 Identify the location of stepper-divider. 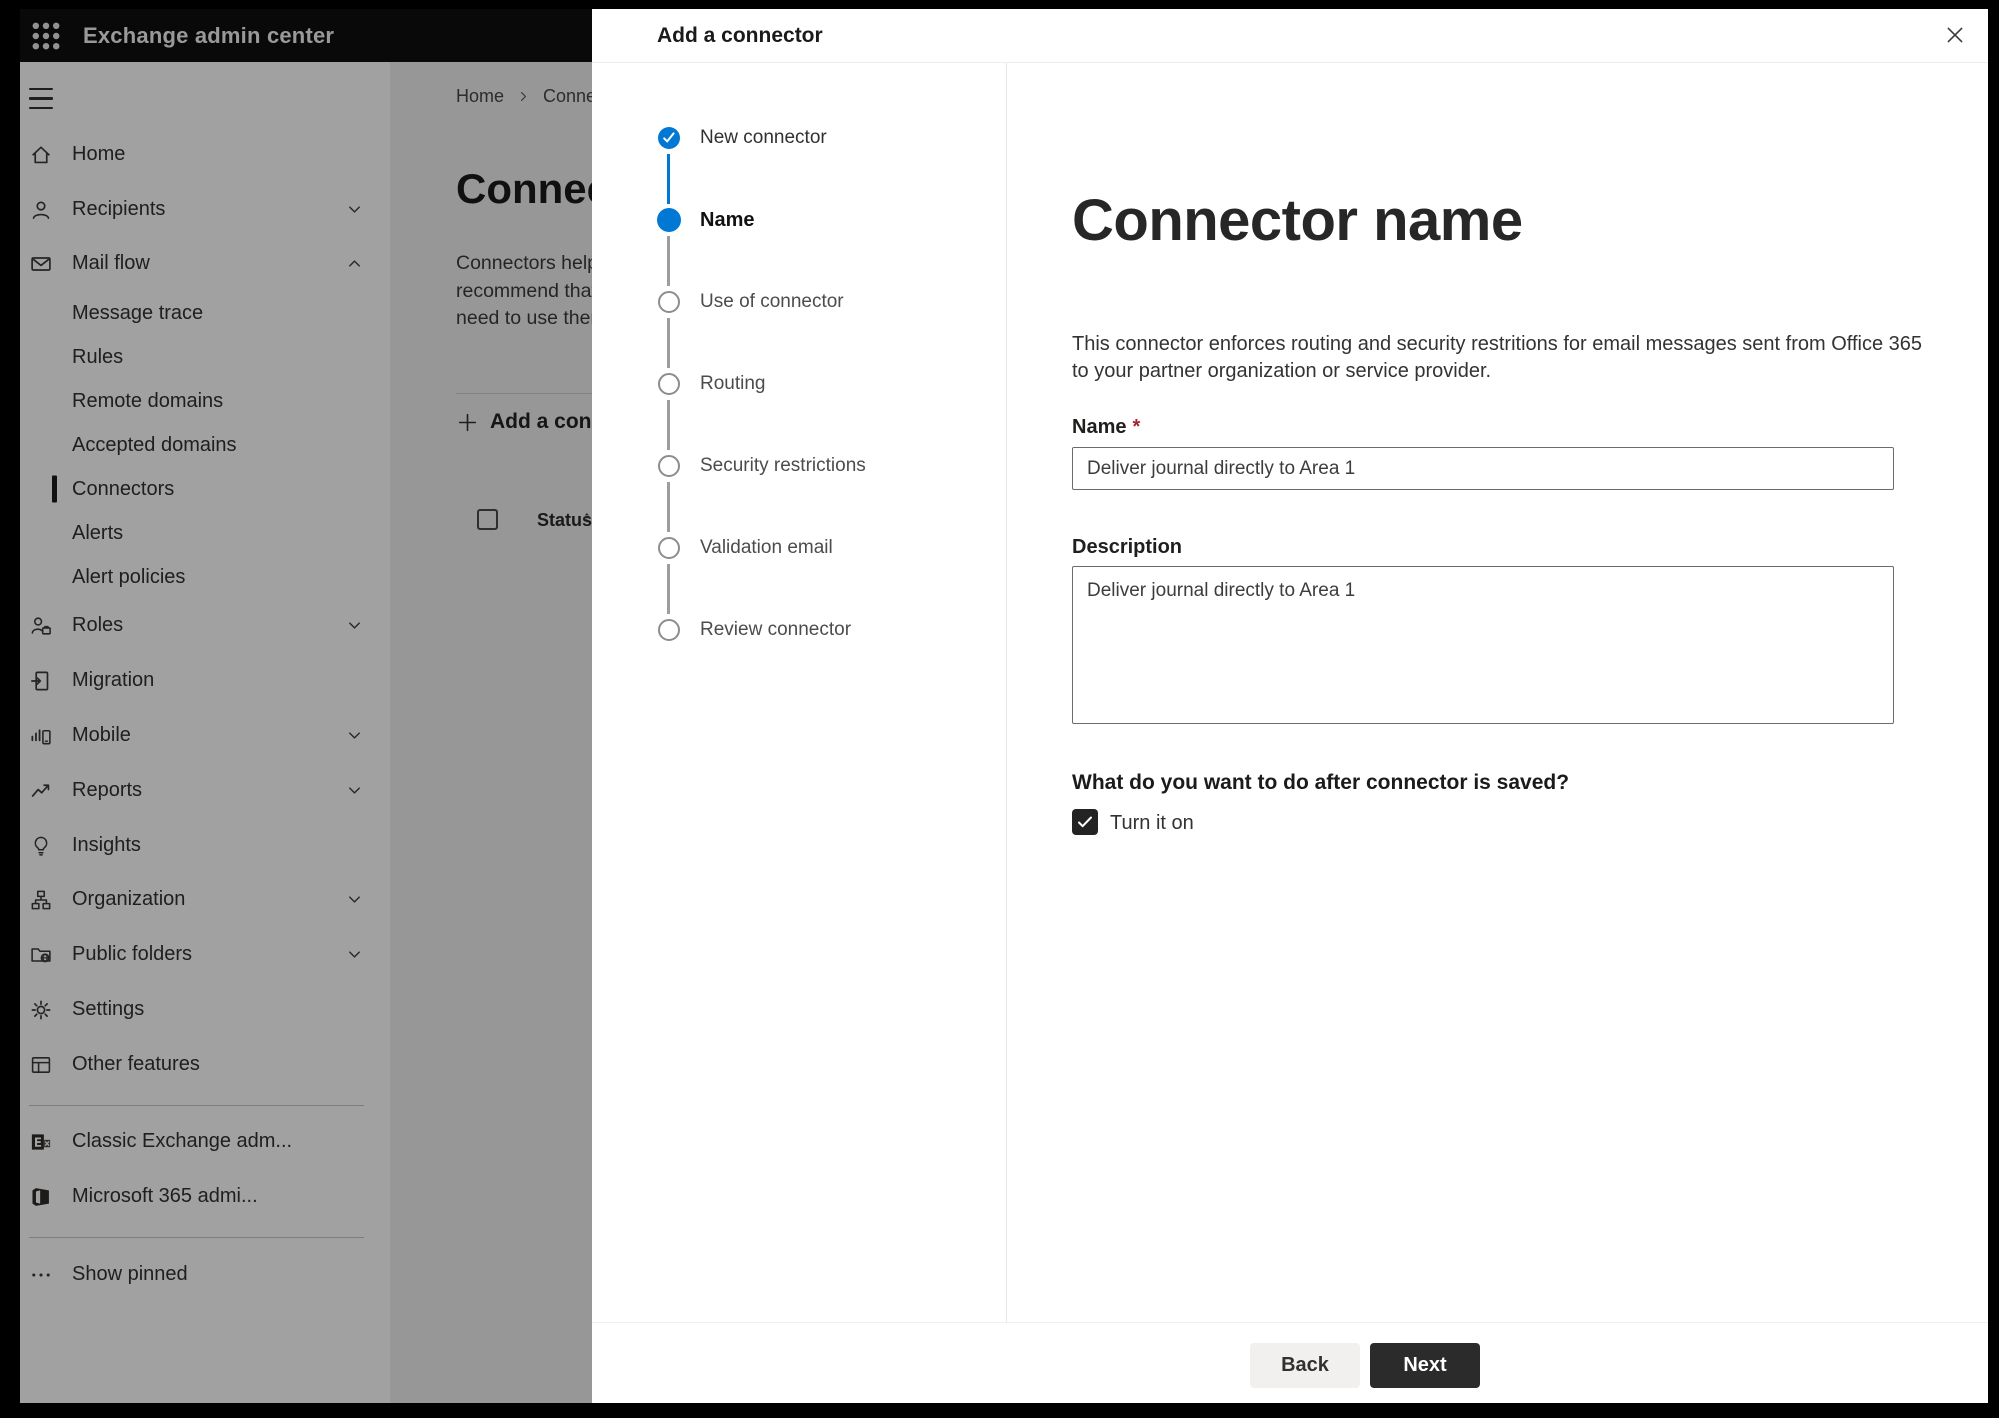
(1006, 692).